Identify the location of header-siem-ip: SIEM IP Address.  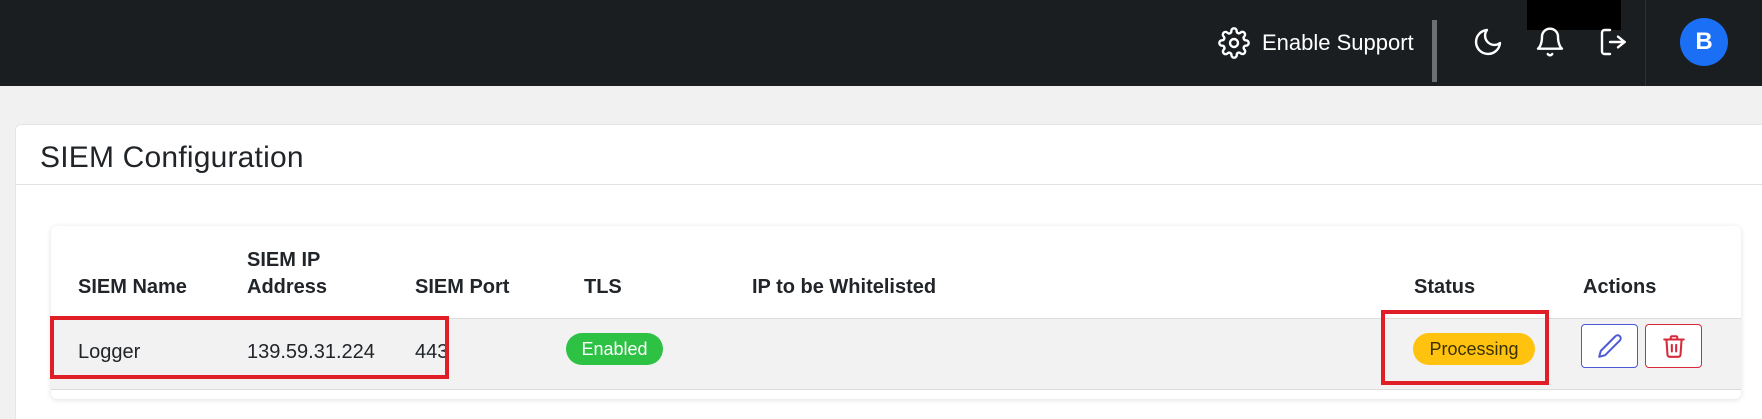
(287, 274).